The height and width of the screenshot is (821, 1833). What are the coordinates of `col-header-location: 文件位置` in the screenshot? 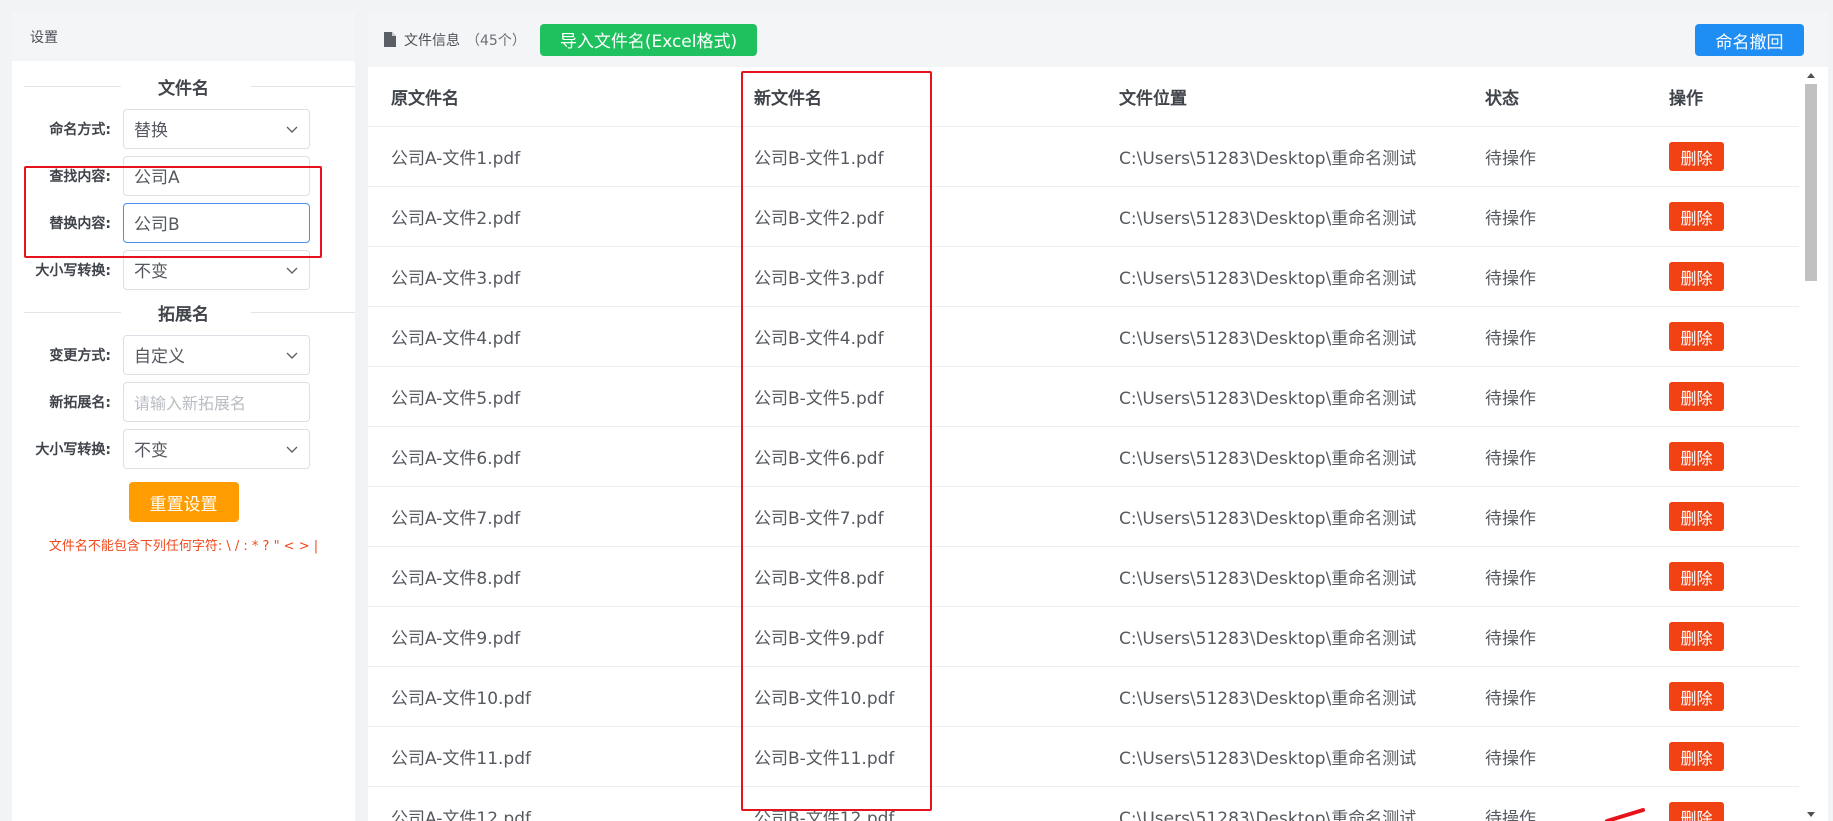 It's located at (1153, 99).